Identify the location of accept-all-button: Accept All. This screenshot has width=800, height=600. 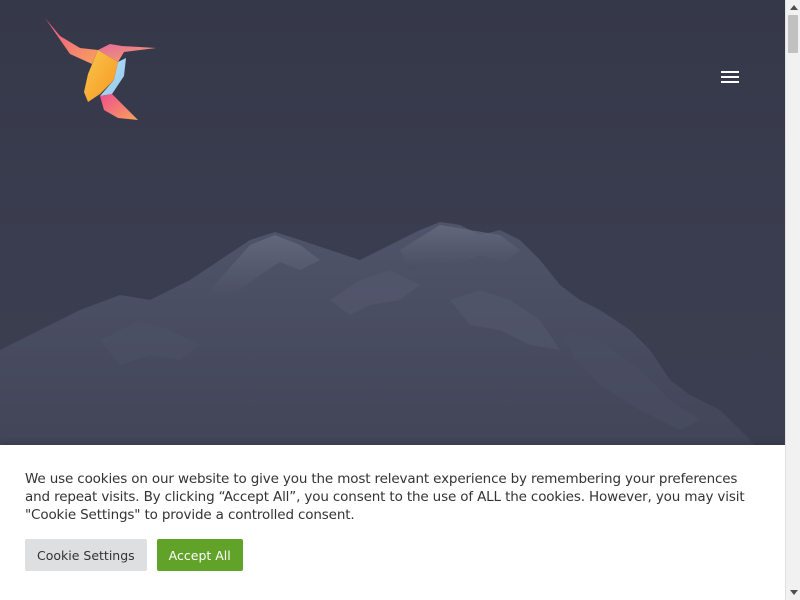
(199, 555).